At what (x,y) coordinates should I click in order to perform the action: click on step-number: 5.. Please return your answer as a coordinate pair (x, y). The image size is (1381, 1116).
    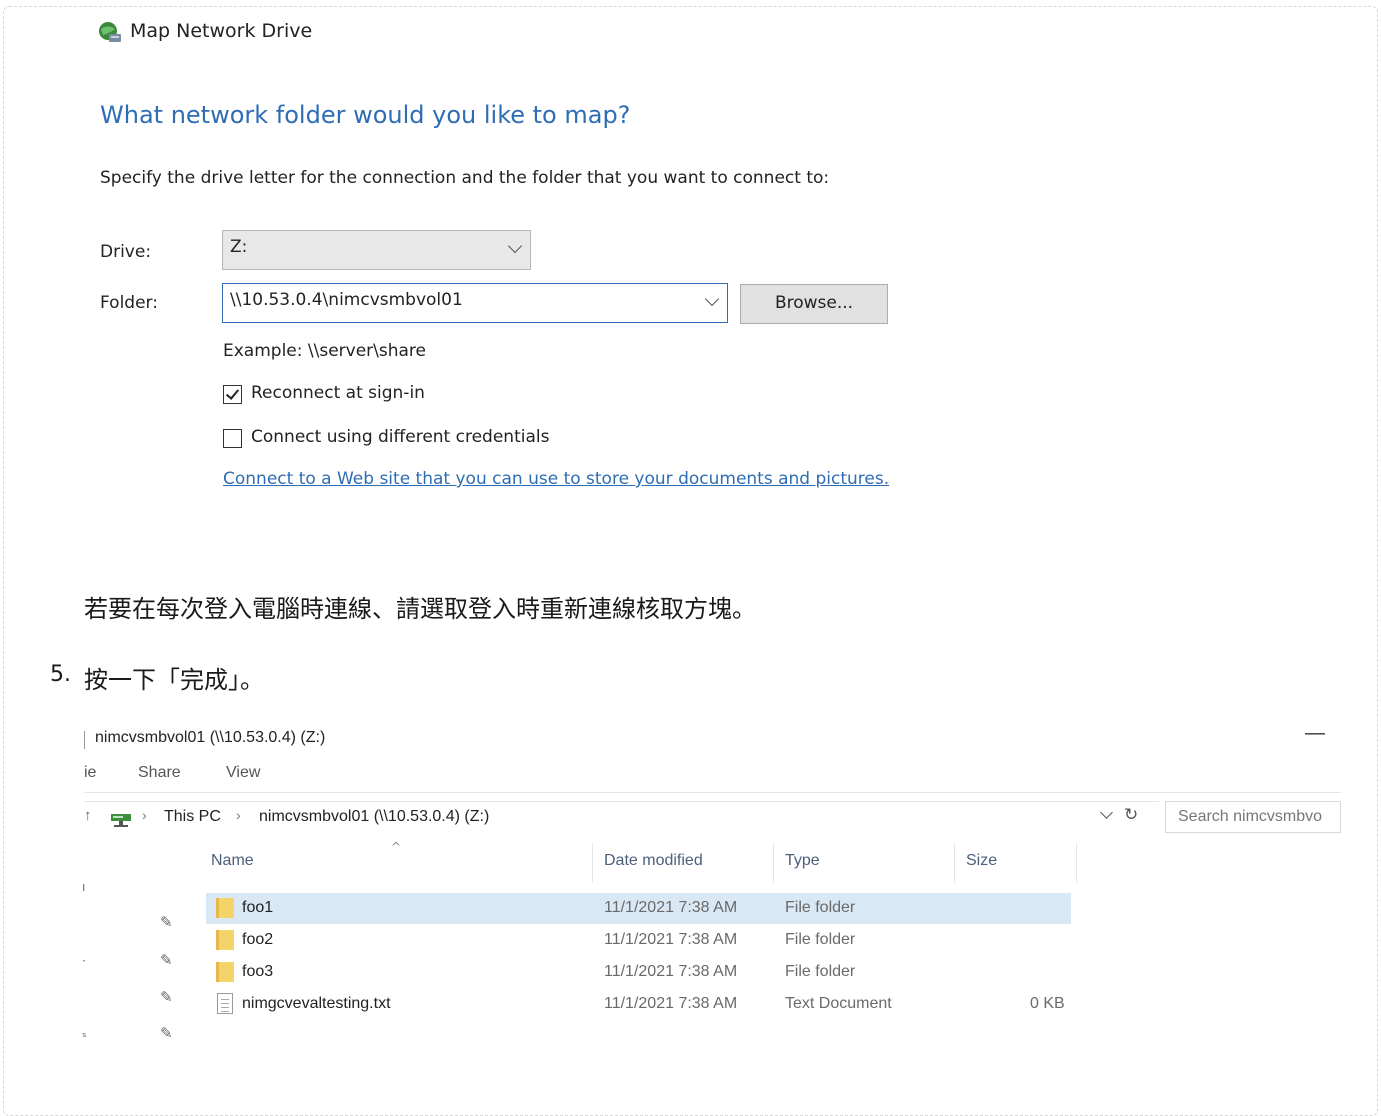
    Looking at the image, I should click on (60, 674).